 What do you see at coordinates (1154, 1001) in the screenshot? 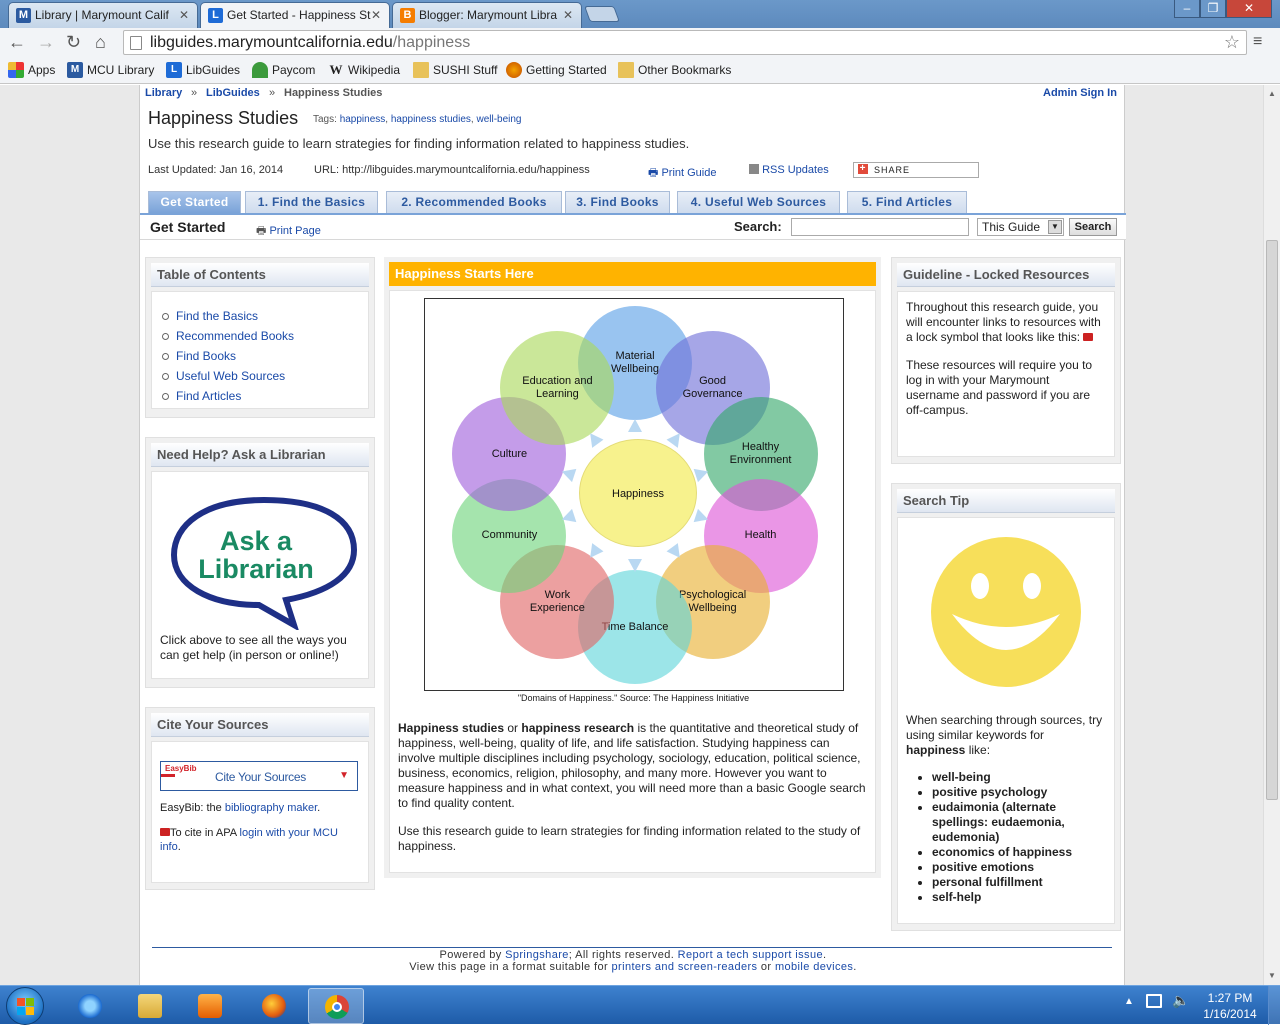
I see `network-icon` at bounding box center [1154, 1001].